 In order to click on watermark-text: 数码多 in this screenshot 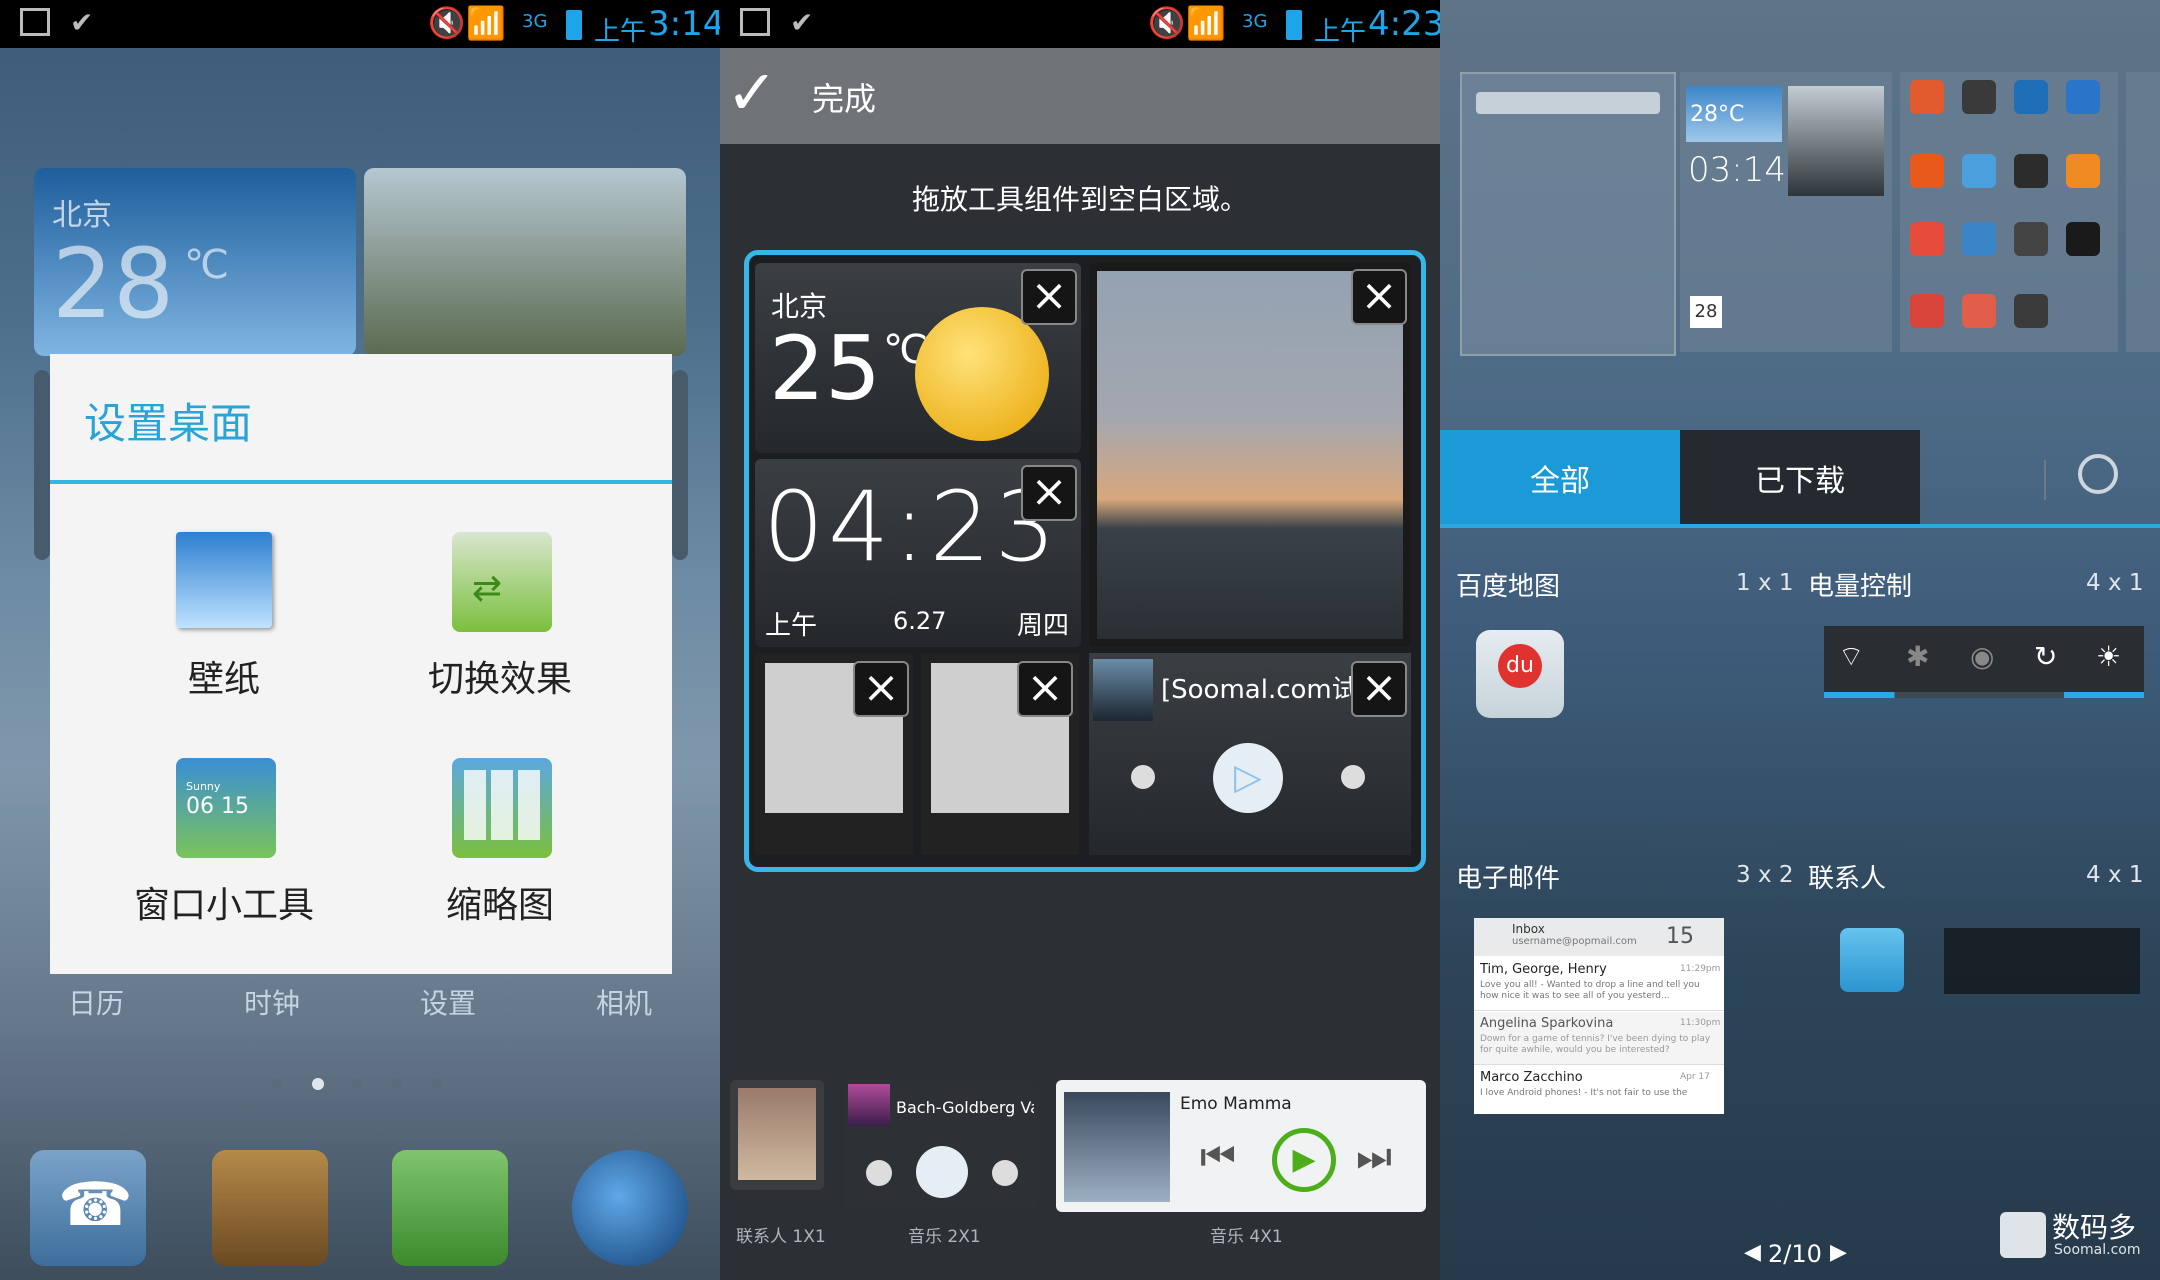, I will do `click(2094, 1227)`.